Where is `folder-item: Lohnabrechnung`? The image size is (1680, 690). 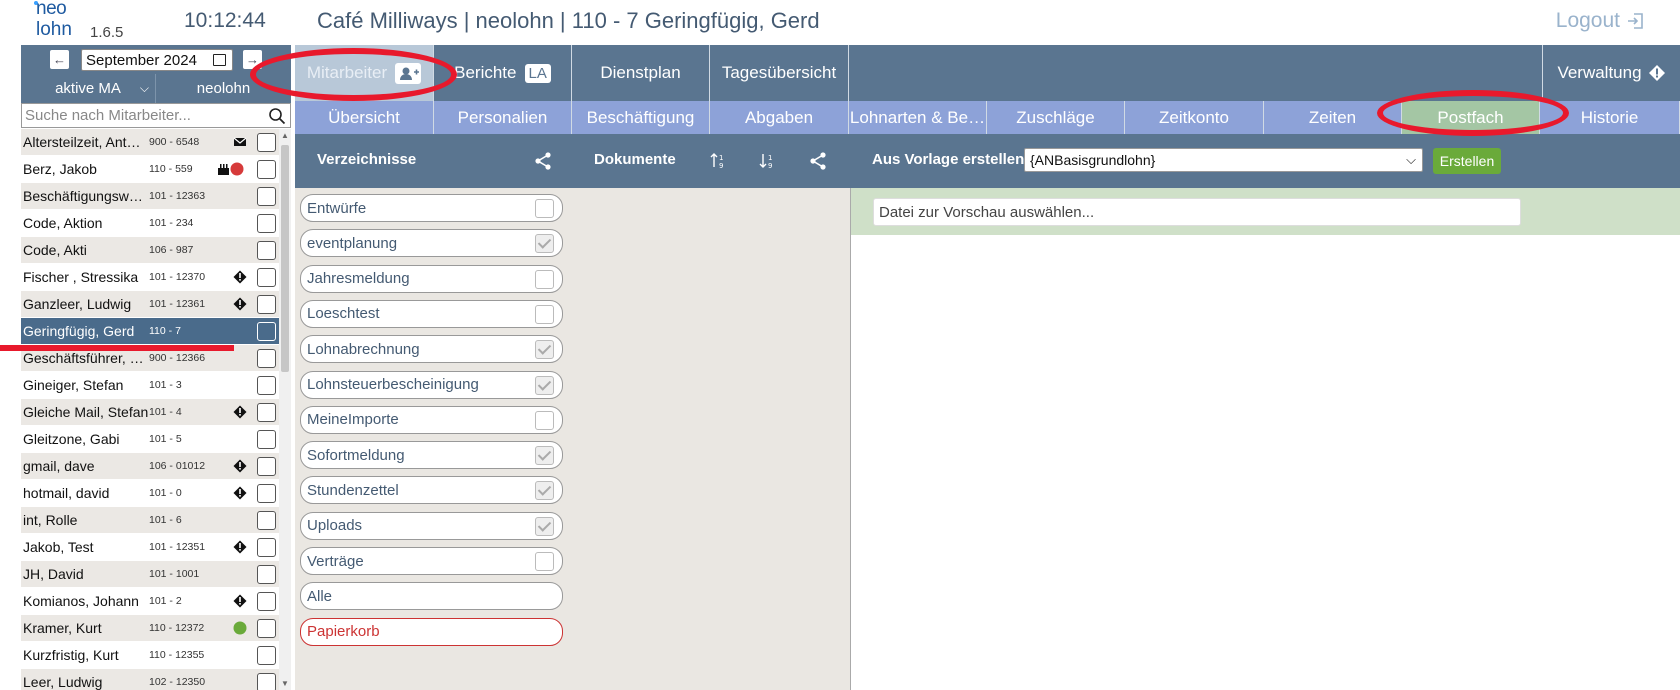 folder-item: Lohnabrechnung is located at coordinates (431, 349).